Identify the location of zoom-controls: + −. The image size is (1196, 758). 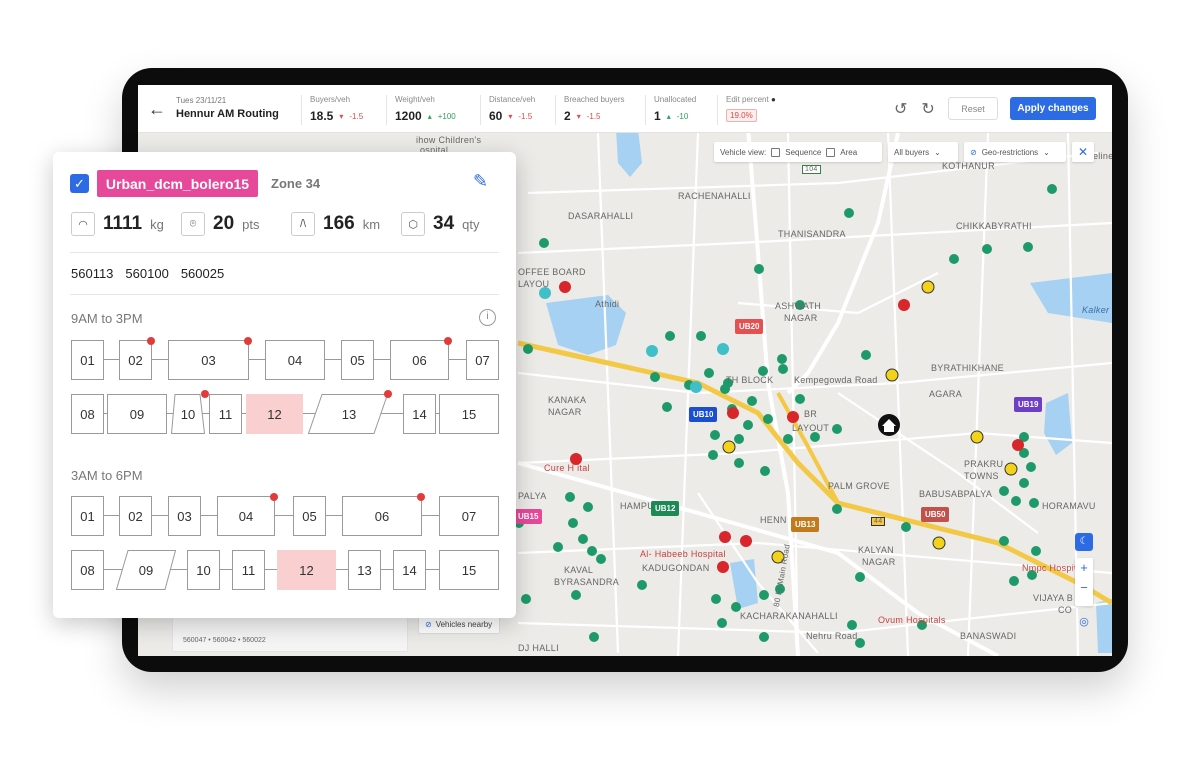
(1084, 582).